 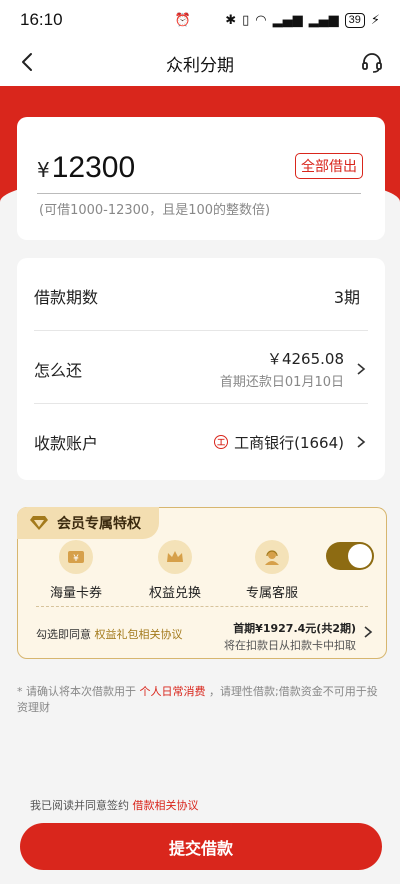 I want to click on account-row: 收款账户 工 工商银行(1664), so click(x=201, y=442).